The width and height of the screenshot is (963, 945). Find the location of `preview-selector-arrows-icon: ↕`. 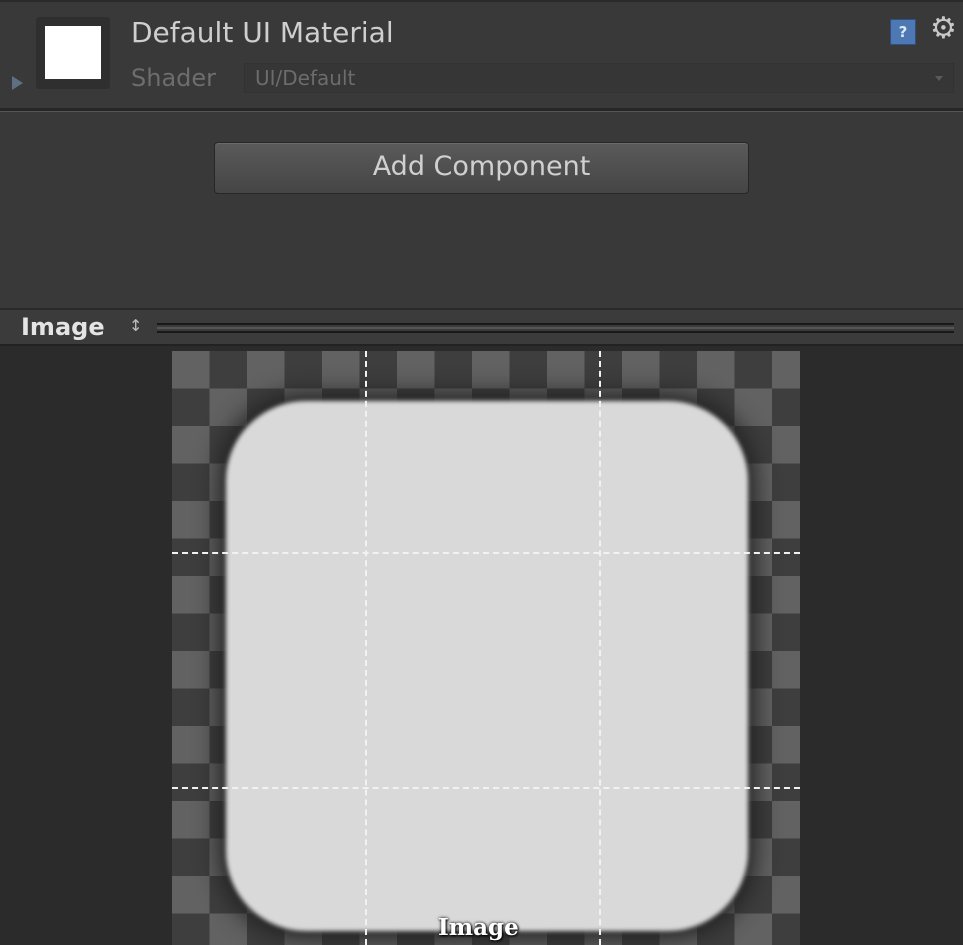

preview-selector-arrows-icon: ↕ is located at coordinates (135, 325).